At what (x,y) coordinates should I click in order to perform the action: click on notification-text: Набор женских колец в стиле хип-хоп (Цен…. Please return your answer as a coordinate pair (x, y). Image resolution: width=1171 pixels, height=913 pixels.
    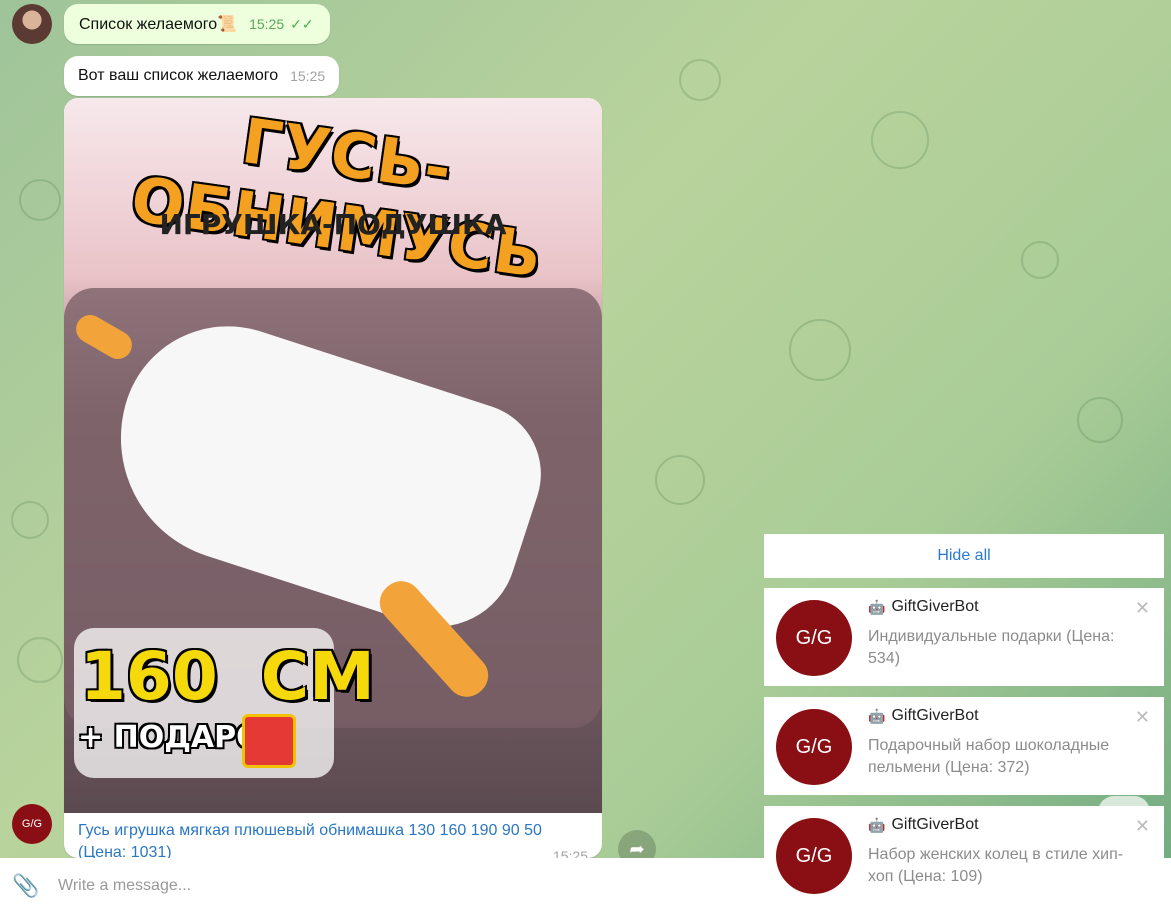
    Looking at the image, I should click on (996, 865).